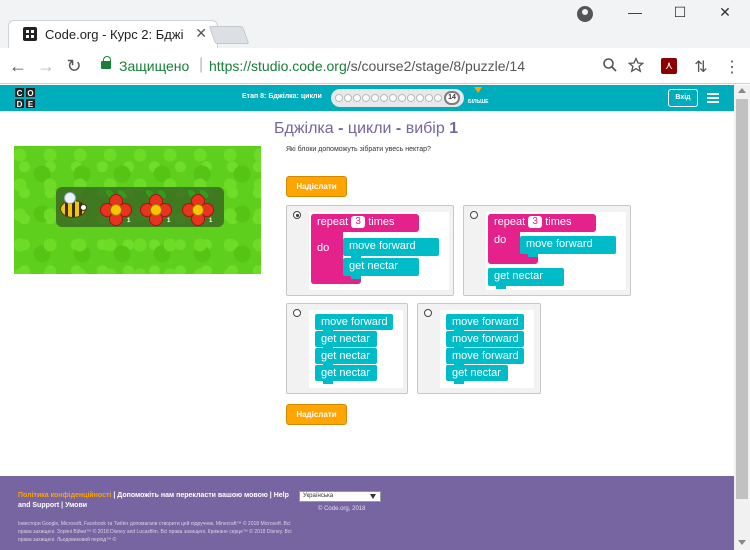  What do you see at coordinates (74, 66) in the screenshot?
I see `reload-button: ↻` at bounding box center [74, 66].